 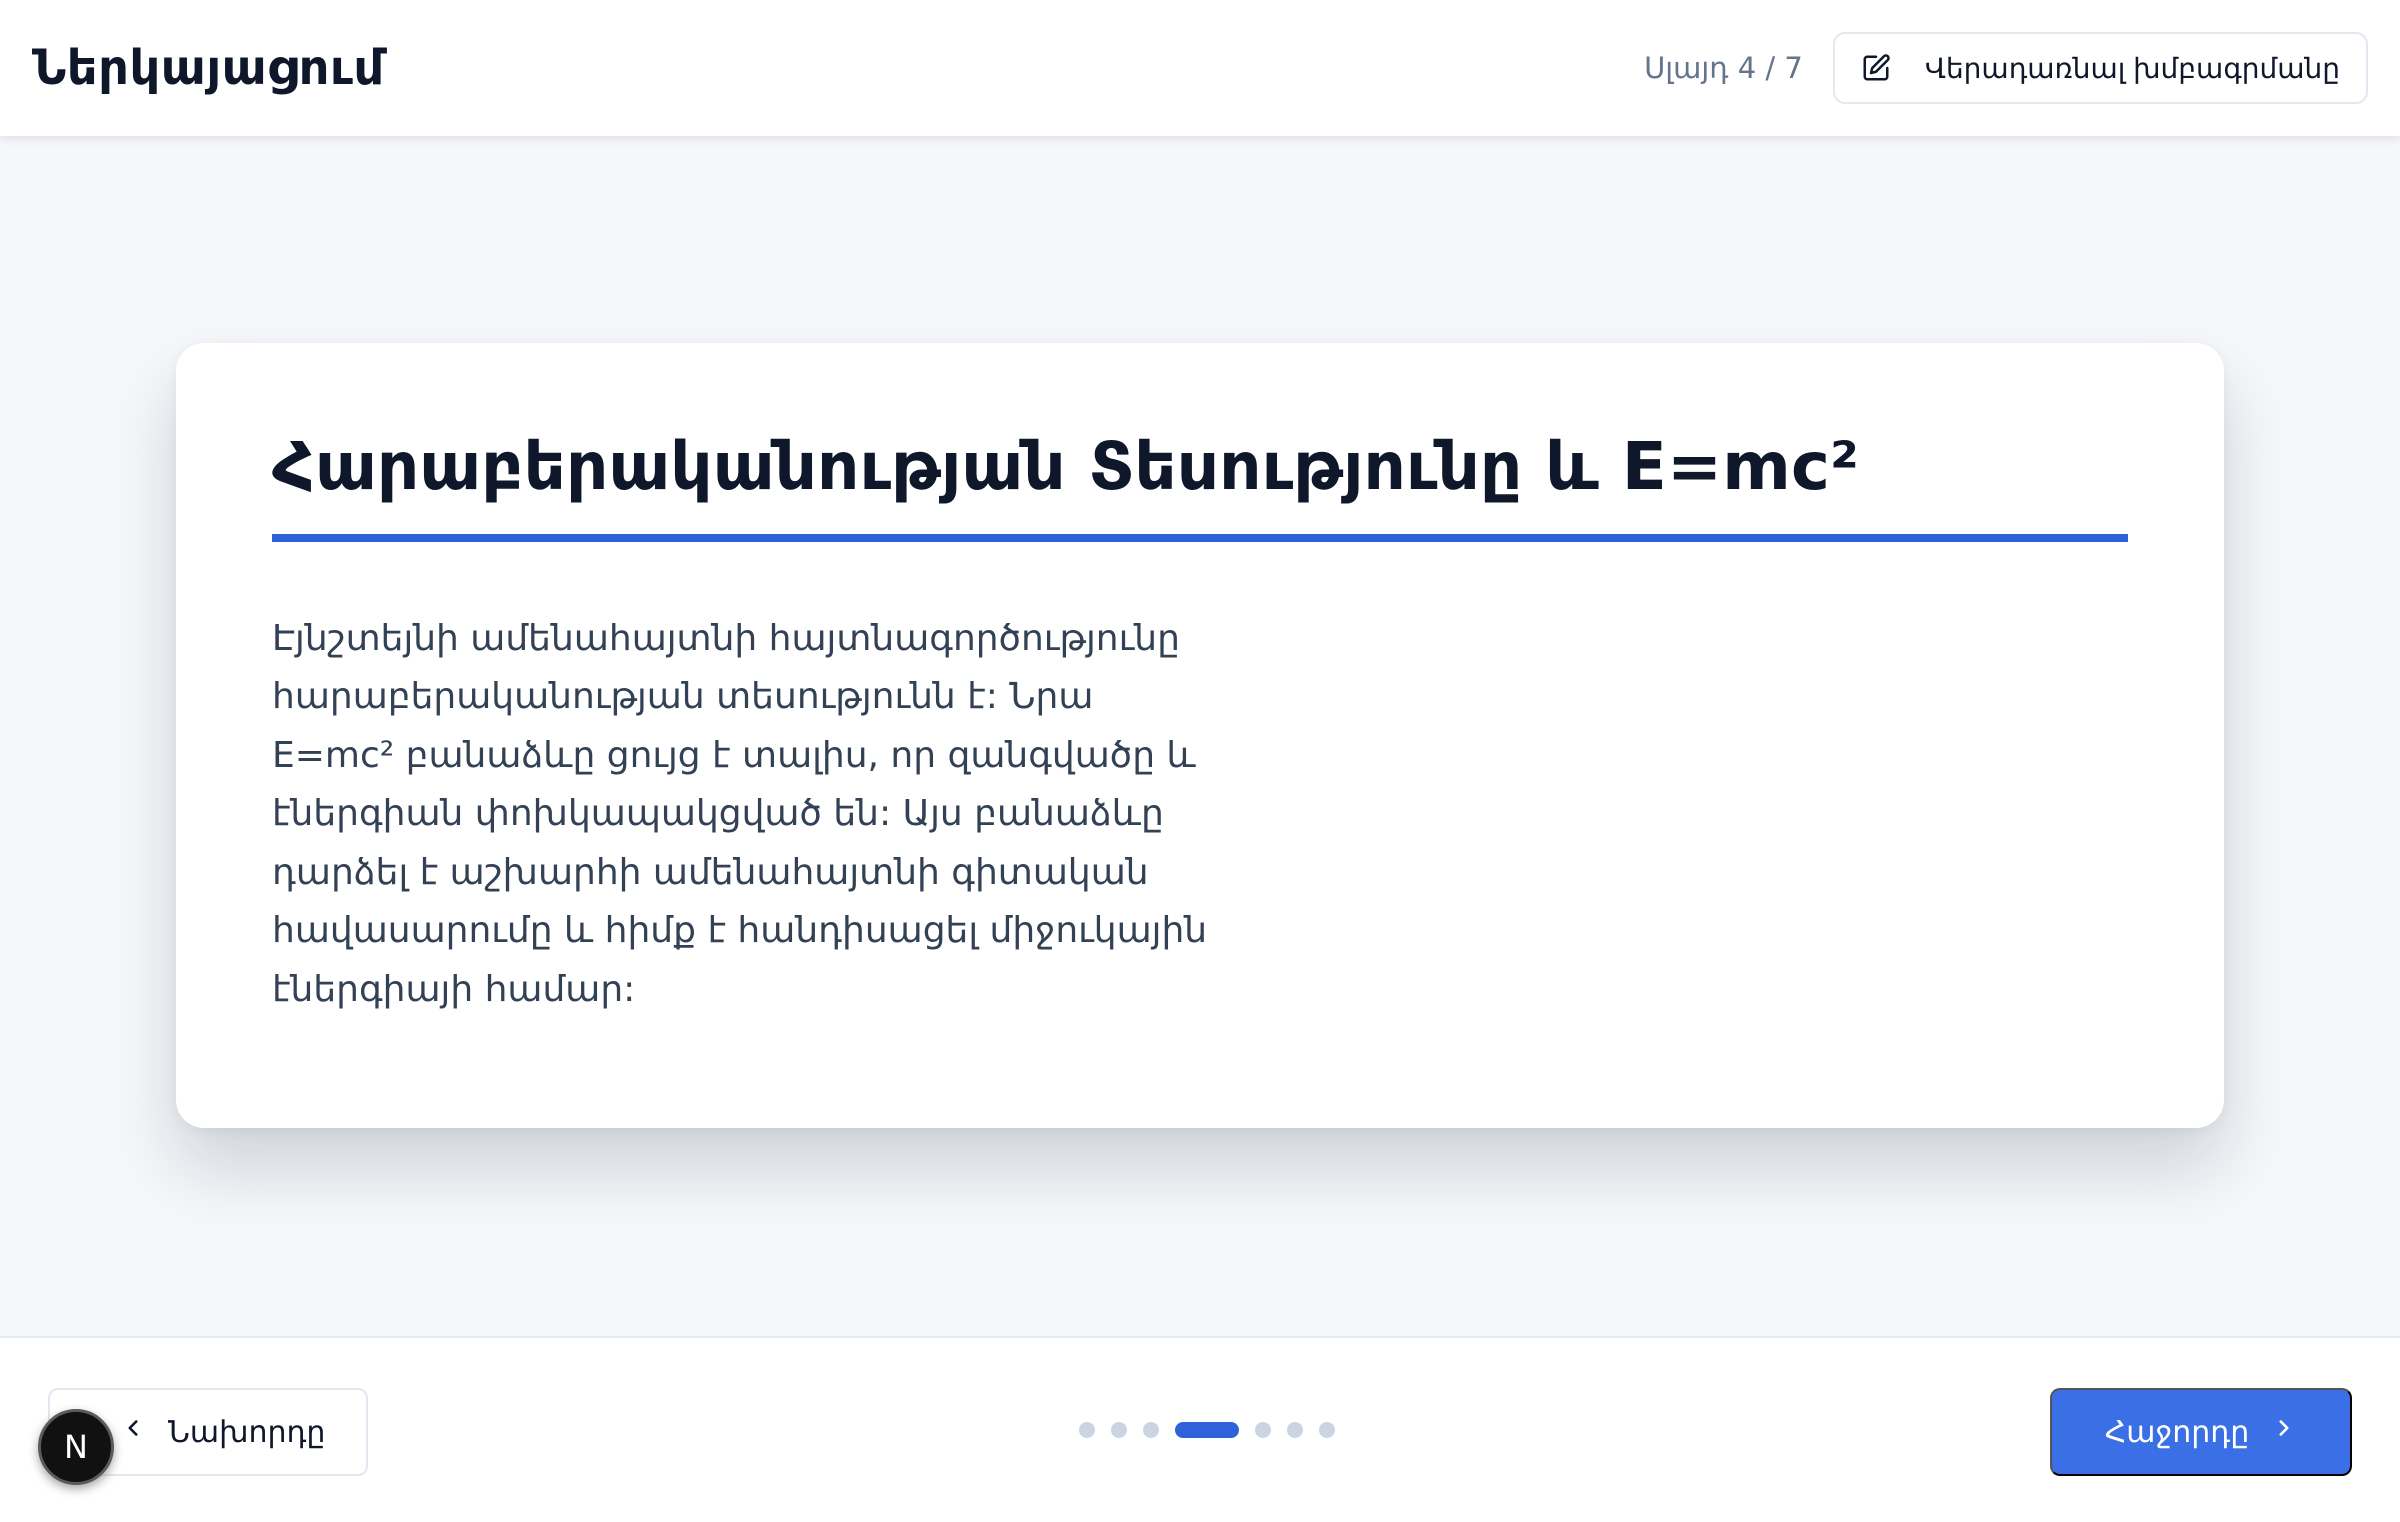 What do you see at coordinates (247, 1432) in the screenshot?
I see `previous-slide-label: Նախորդը` at bounding box center [247, 1432].